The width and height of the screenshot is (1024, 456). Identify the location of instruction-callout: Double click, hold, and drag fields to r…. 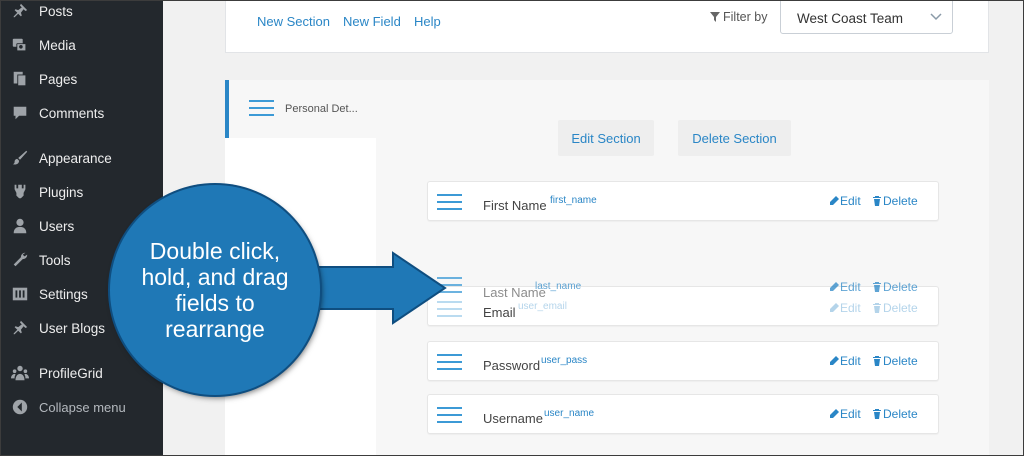
(215, 290).